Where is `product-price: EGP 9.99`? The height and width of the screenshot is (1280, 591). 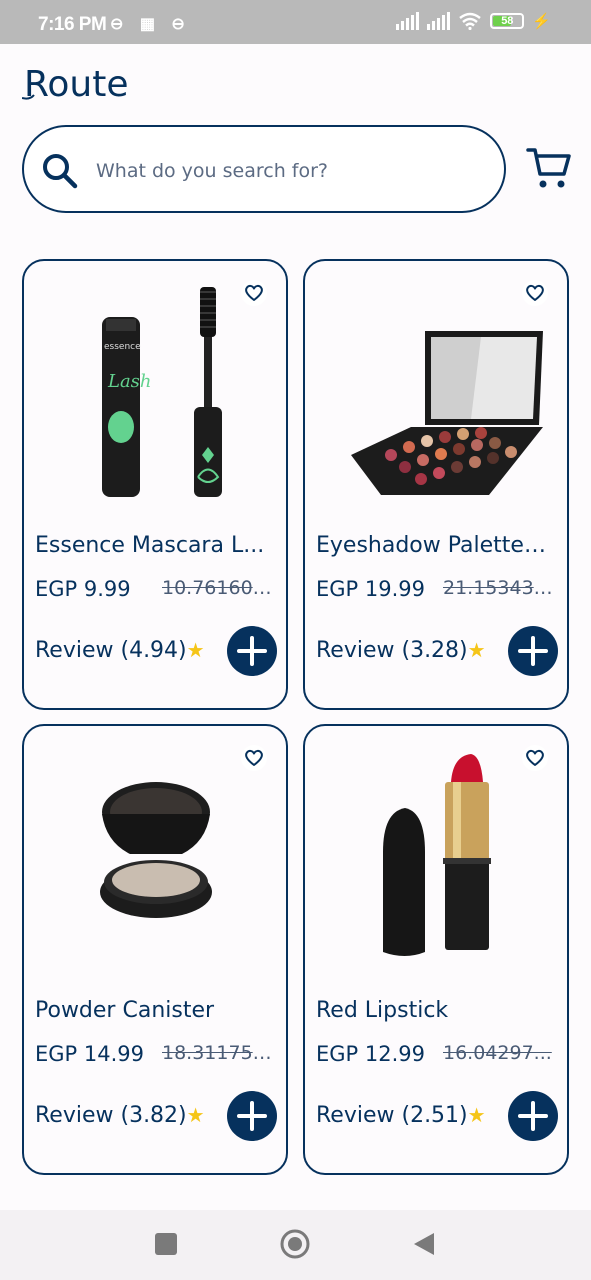 product-price: EGP 9.99 is located at coordinates (83, 589).